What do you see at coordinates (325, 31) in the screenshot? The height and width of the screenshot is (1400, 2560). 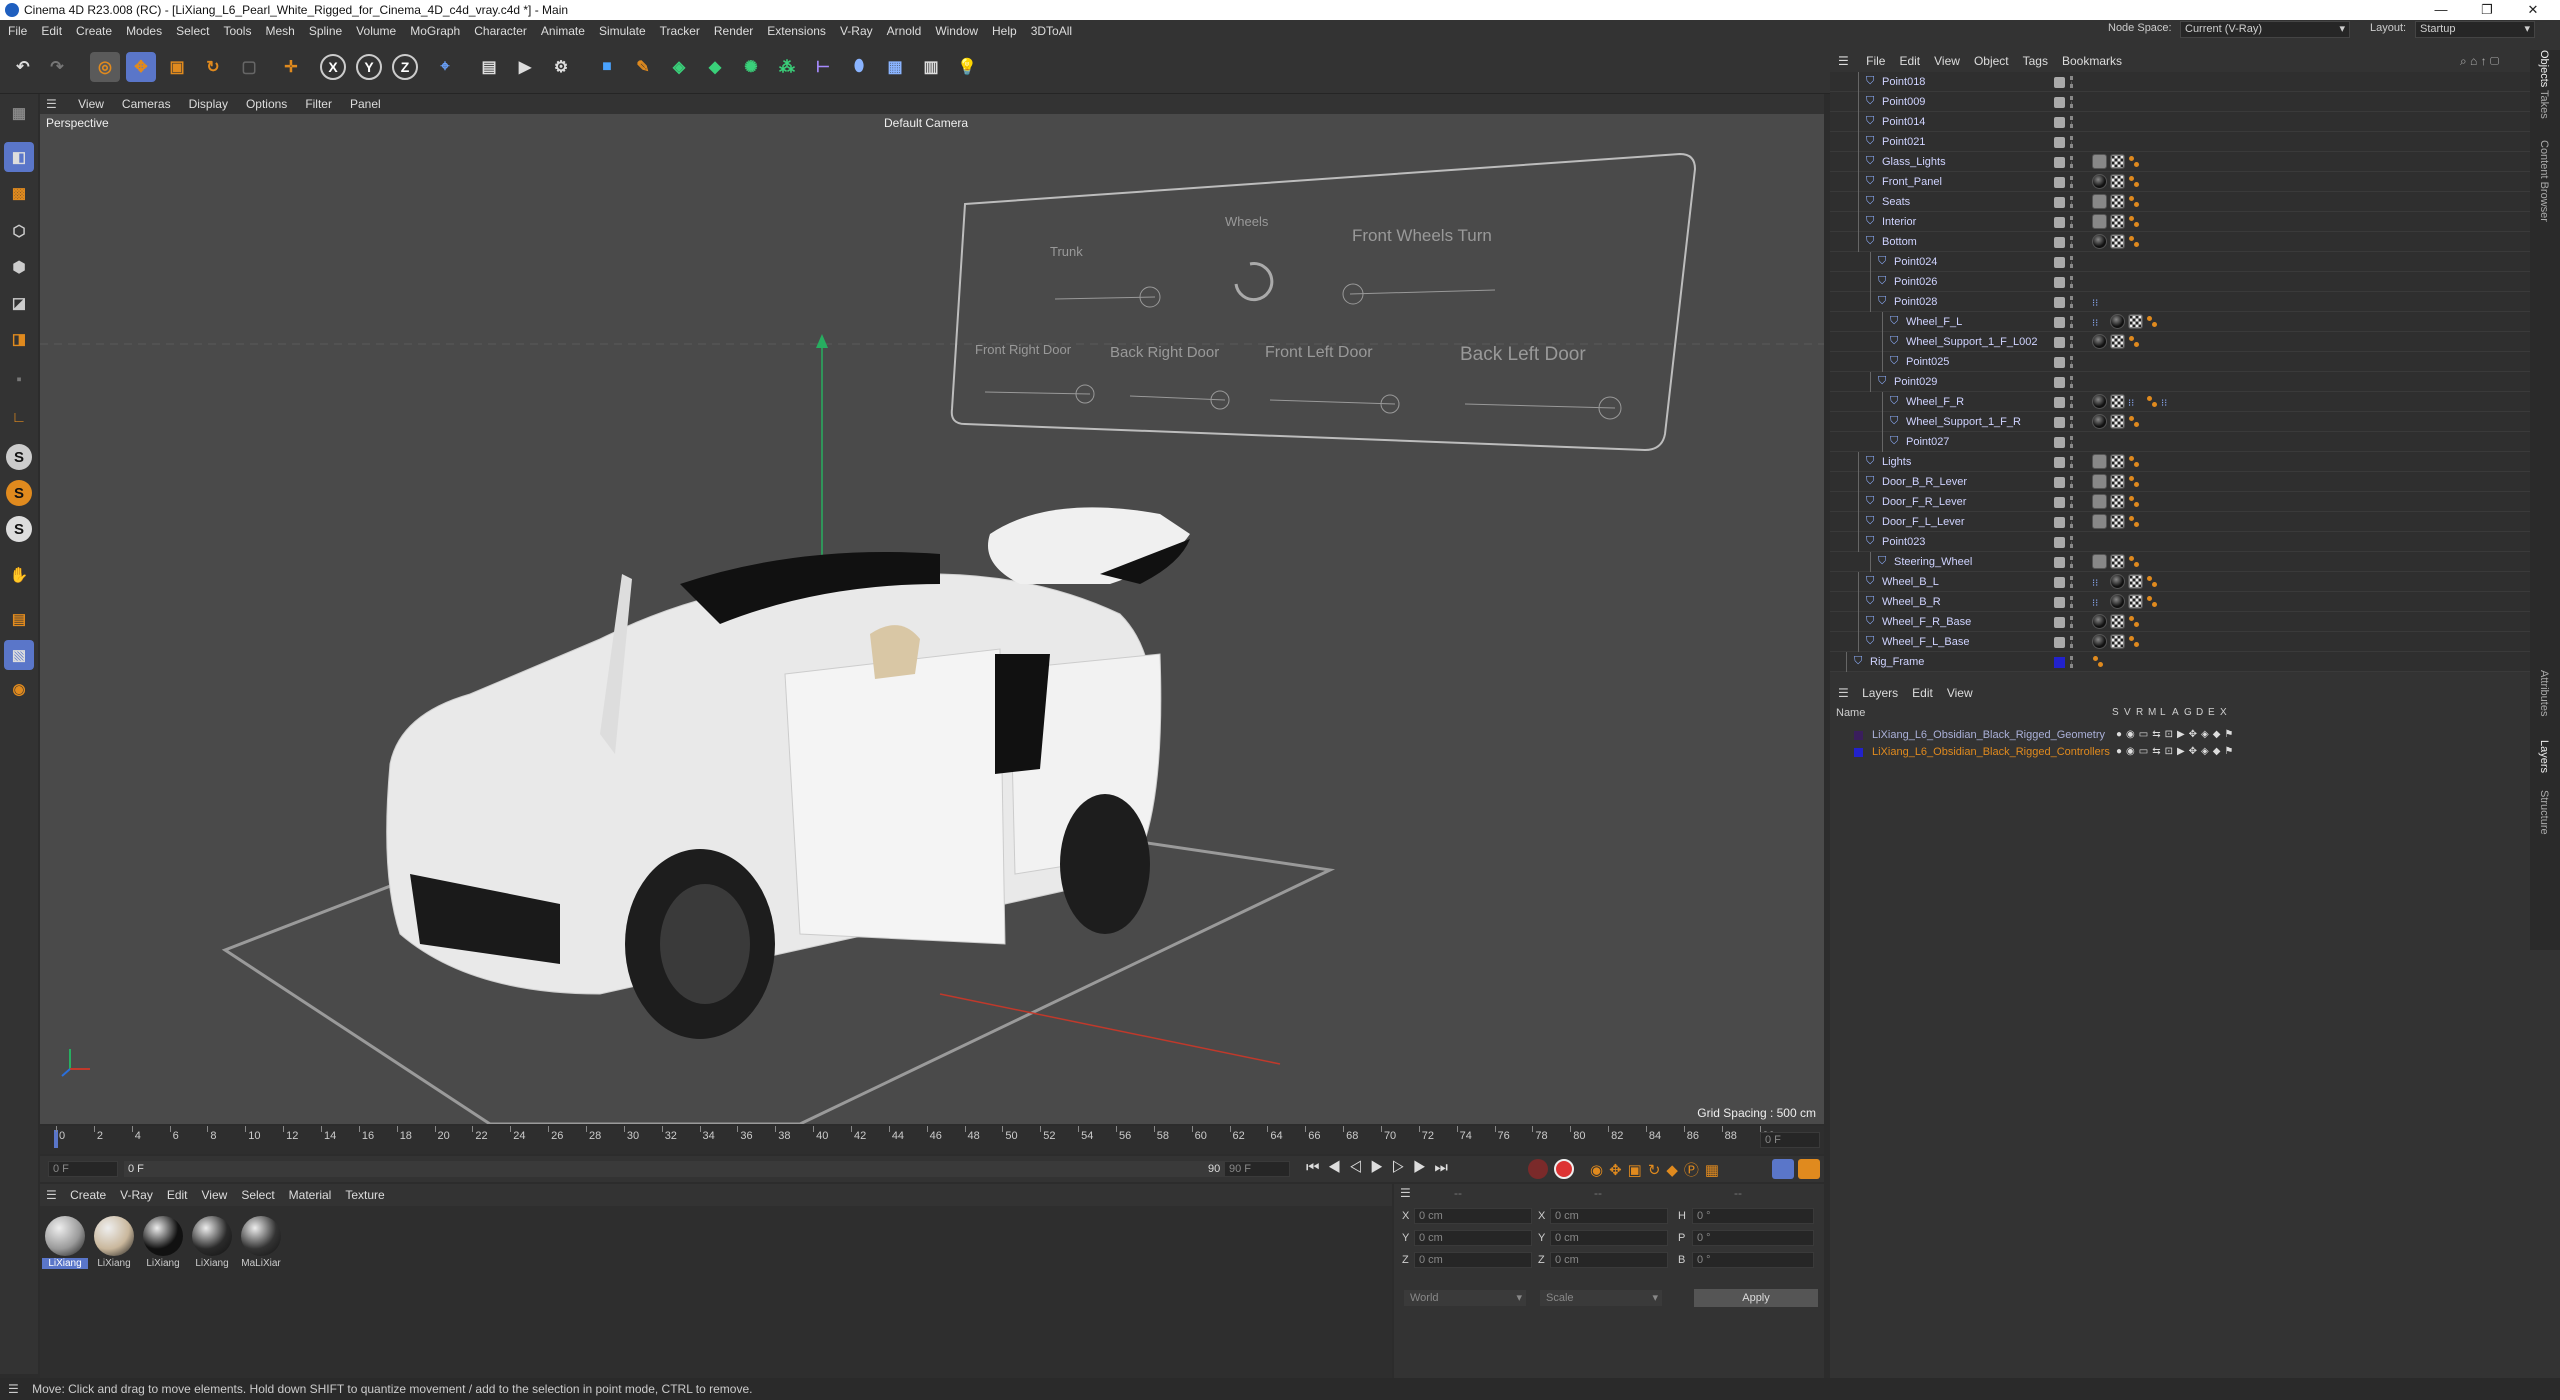 I see `menu-spline: Spline` at bounding box center [325, 31].